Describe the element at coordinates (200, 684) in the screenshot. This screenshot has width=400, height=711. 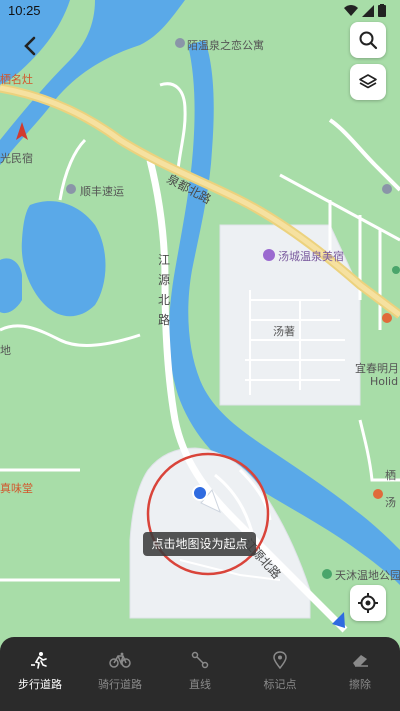
I see `tool-label: 直线` at that location.